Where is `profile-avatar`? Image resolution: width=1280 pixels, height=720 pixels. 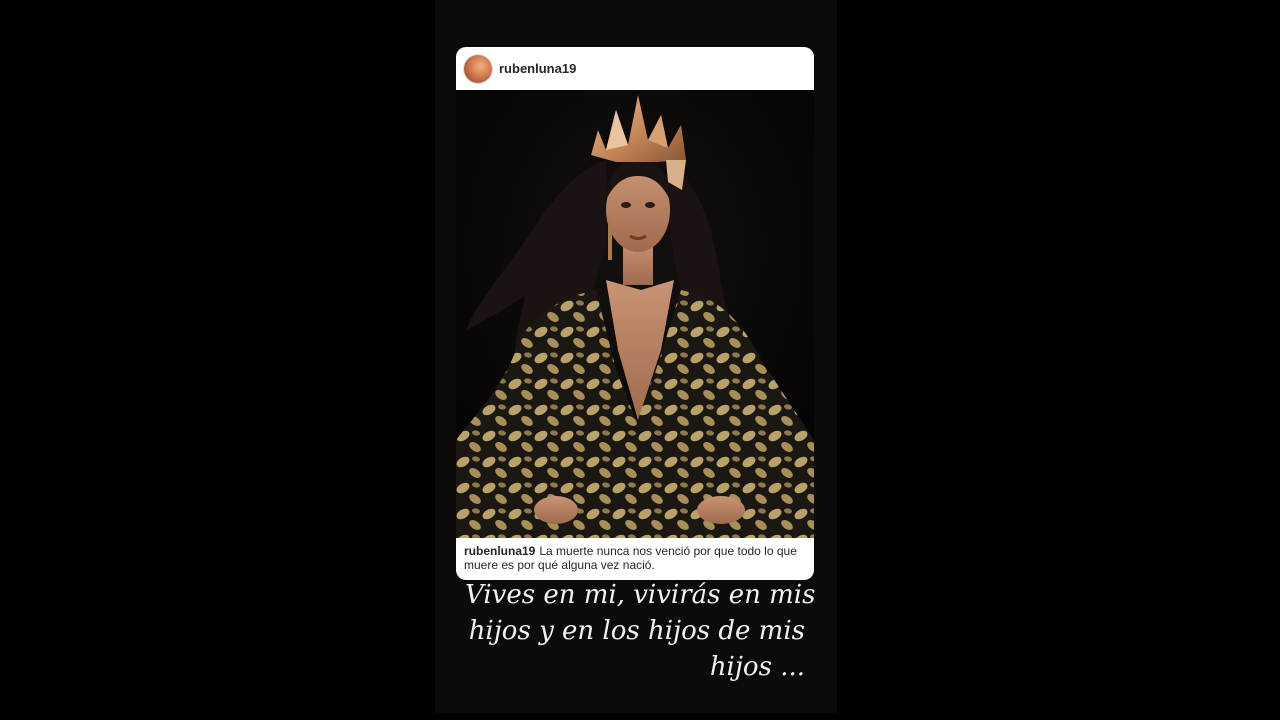
profile-avatar is located at coordinates (478, 68).